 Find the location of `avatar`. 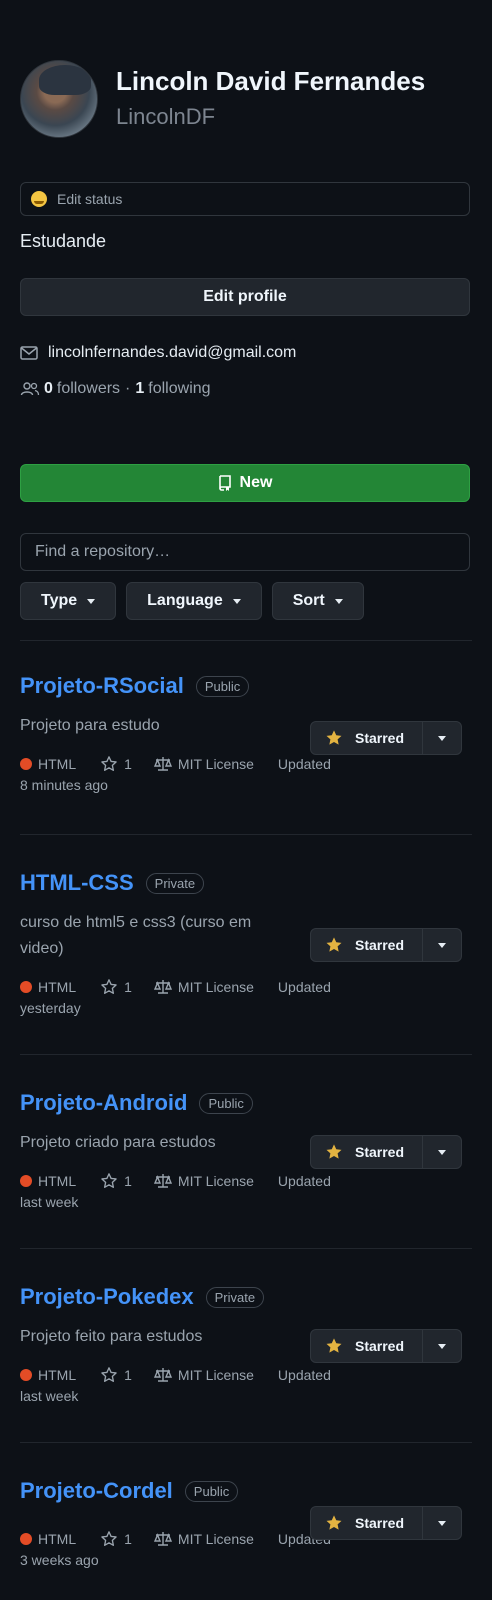

avatar is located at coordinates (59, 99).